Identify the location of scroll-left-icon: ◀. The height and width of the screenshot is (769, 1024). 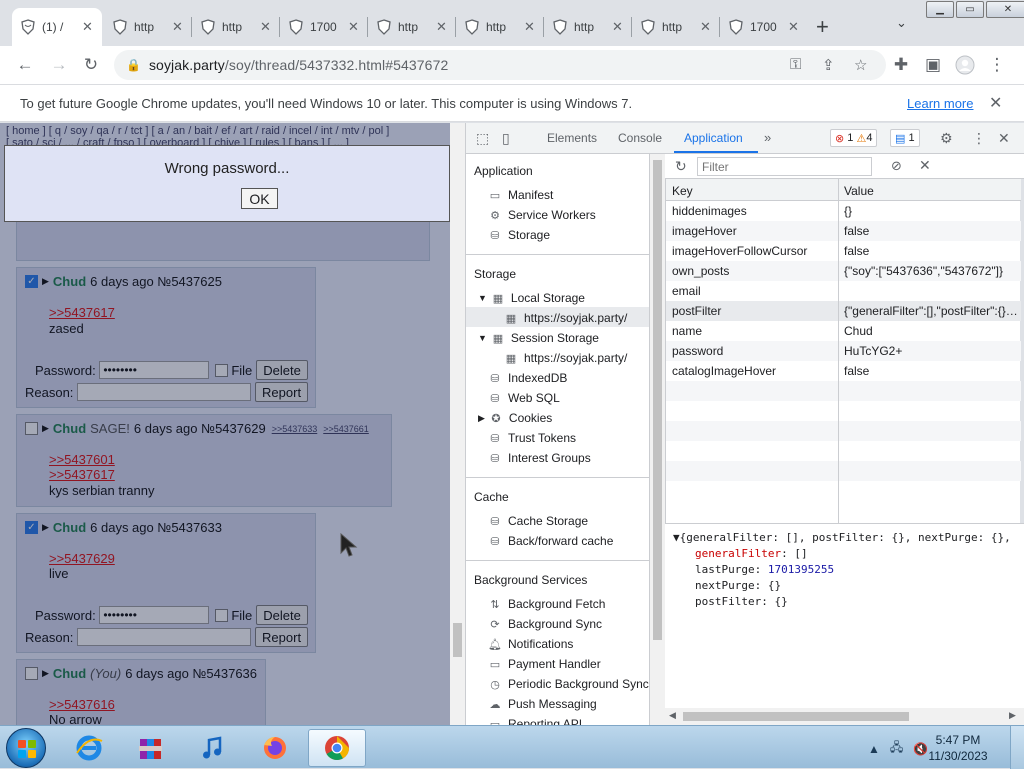
(672, 715).